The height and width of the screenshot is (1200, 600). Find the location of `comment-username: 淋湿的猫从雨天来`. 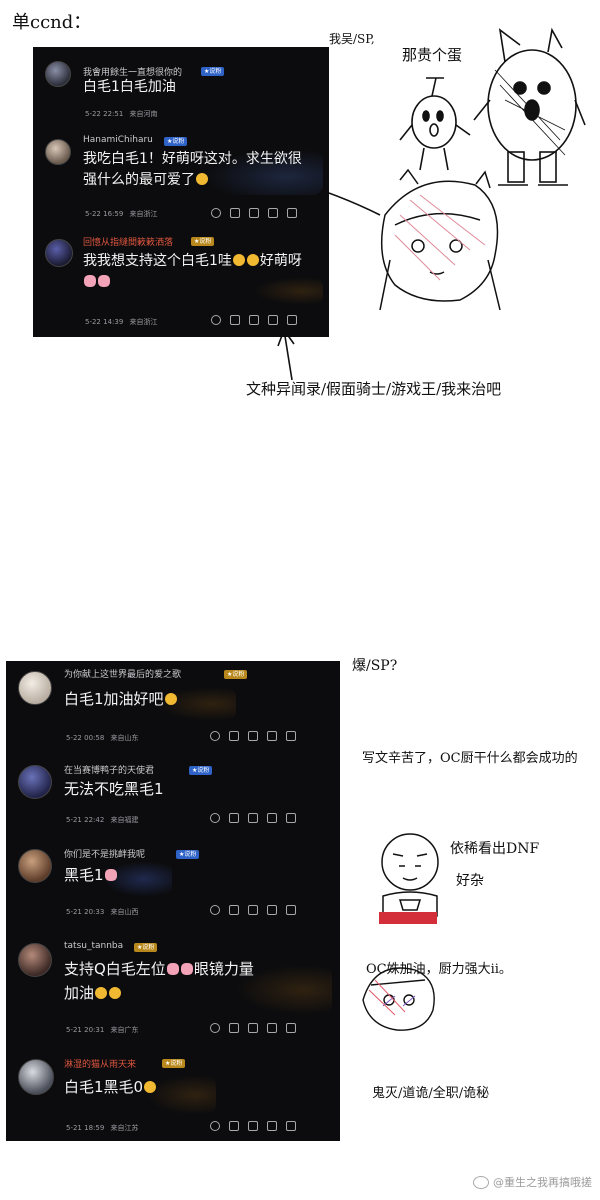

comment-username: 淋湿的猫从雨天来 is located at coordinates (100, 1063).